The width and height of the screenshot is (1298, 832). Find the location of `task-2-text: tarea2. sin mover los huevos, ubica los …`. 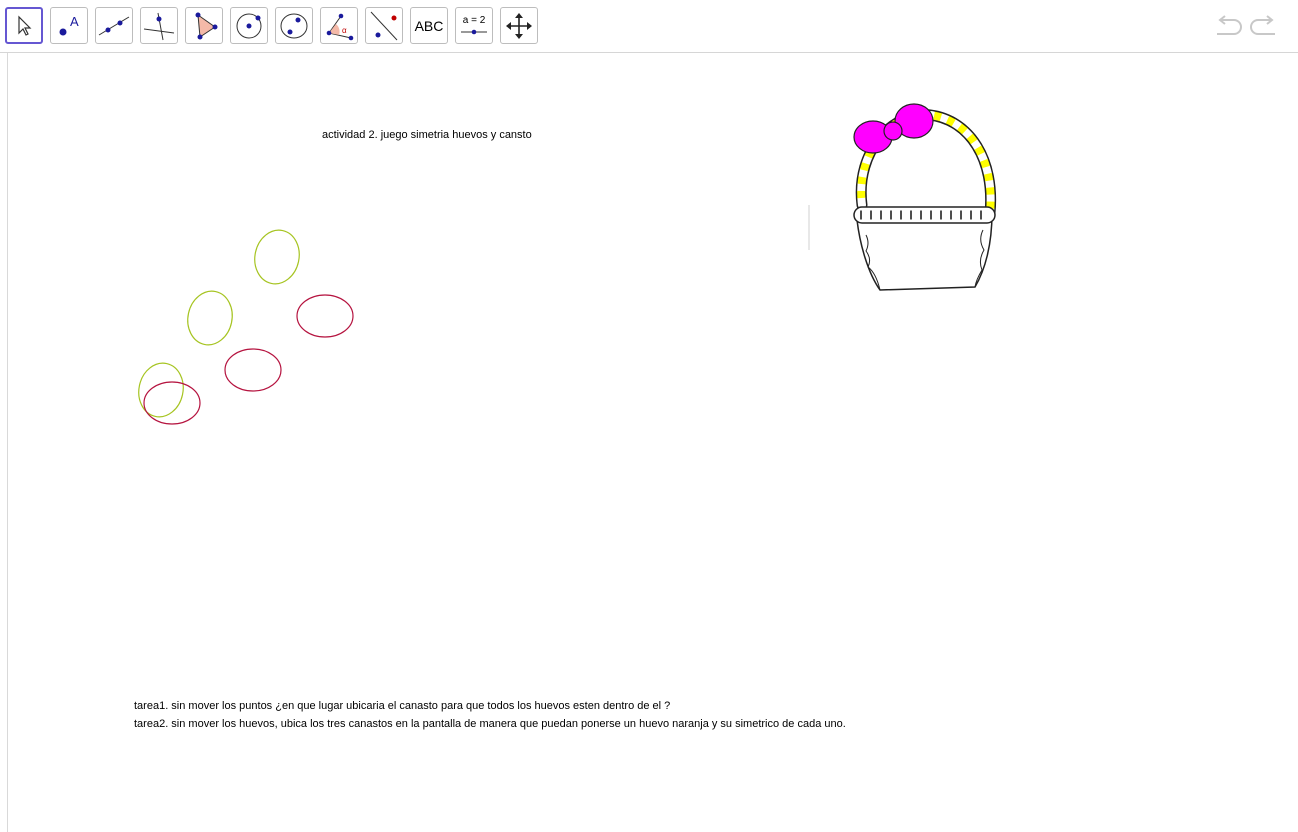

task-2-text: tarea2. sin mover los huevos, ubica los … is located at coordinates (490, 724).